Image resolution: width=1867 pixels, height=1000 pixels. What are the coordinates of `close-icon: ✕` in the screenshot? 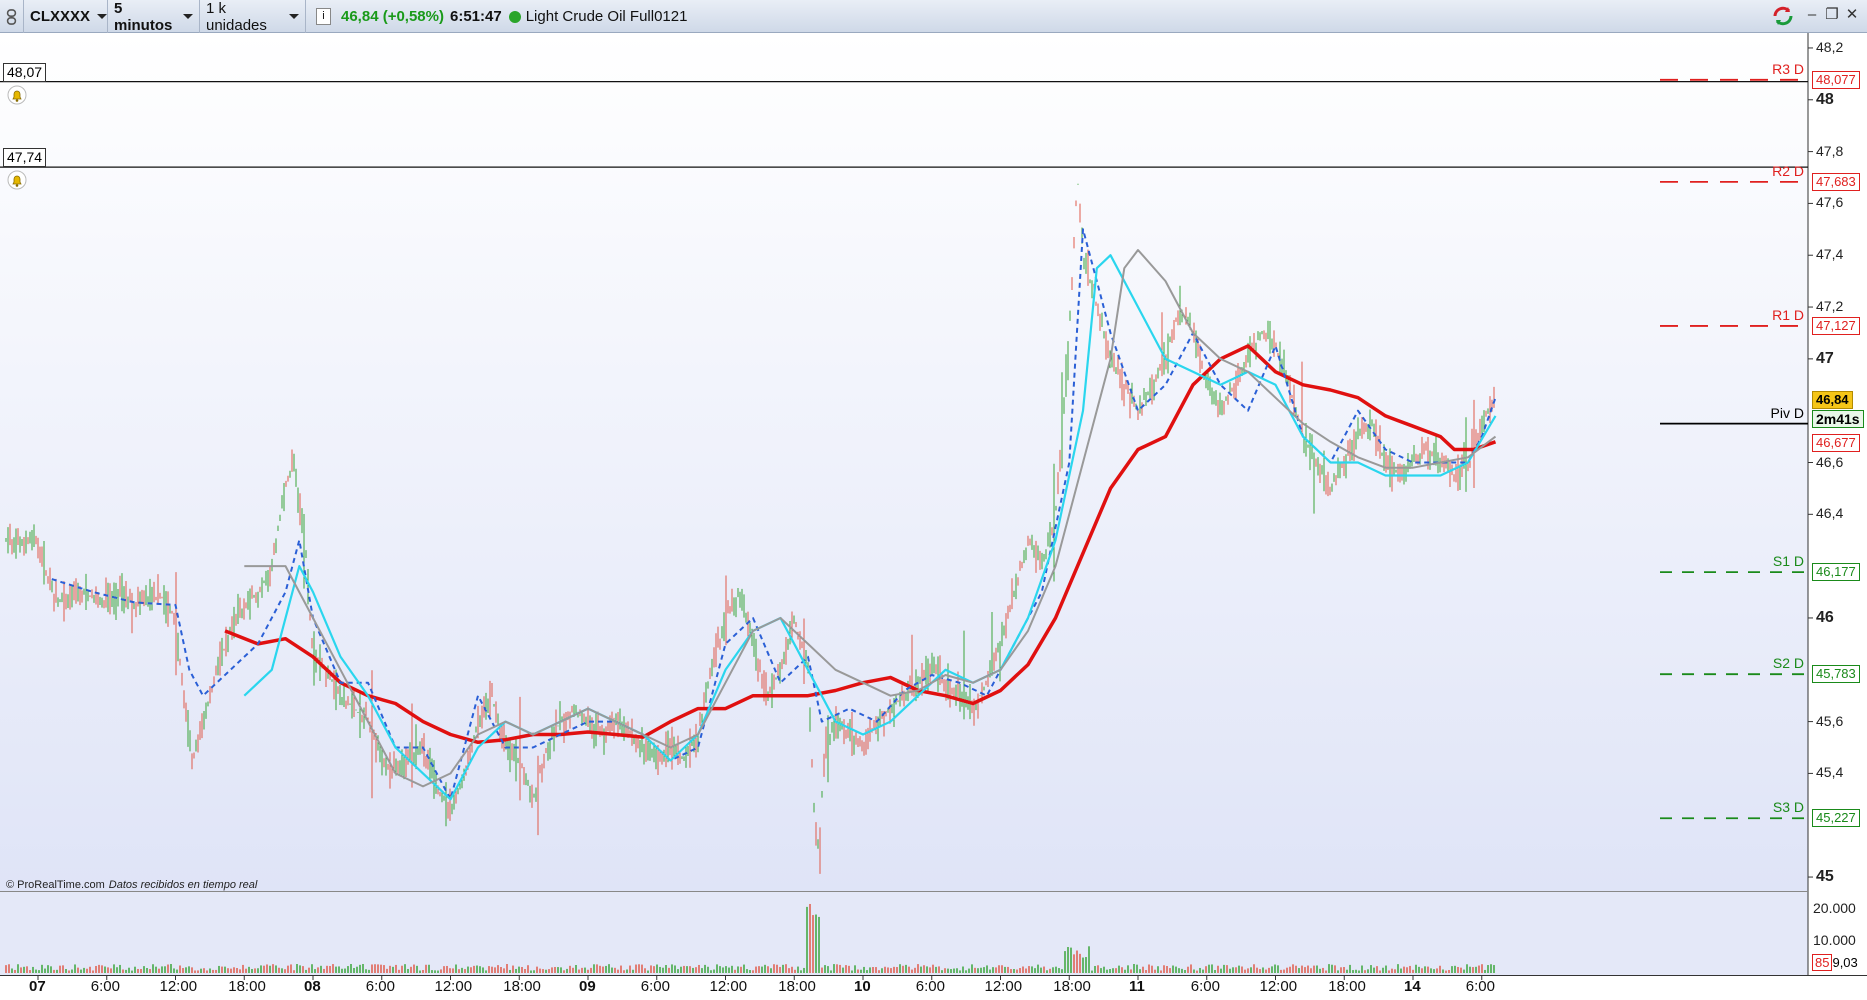 It's located at (1852, 15).